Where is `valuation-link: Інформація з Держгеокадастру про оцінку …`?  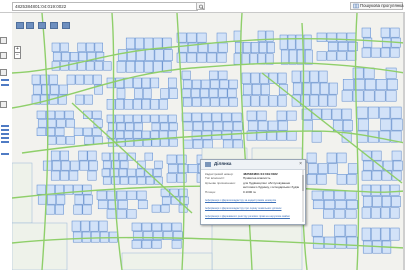 valuation-link: Інформація з Держгеокадастру про оцінку … is located at coordinates (252, 209).